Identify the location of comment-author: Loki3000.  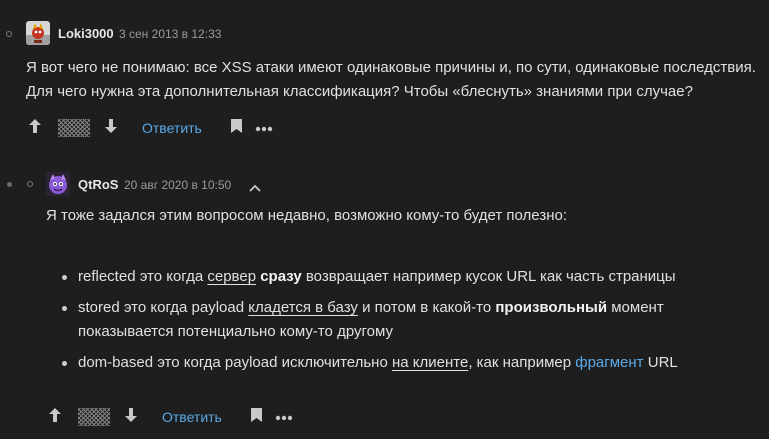
(86, 33).